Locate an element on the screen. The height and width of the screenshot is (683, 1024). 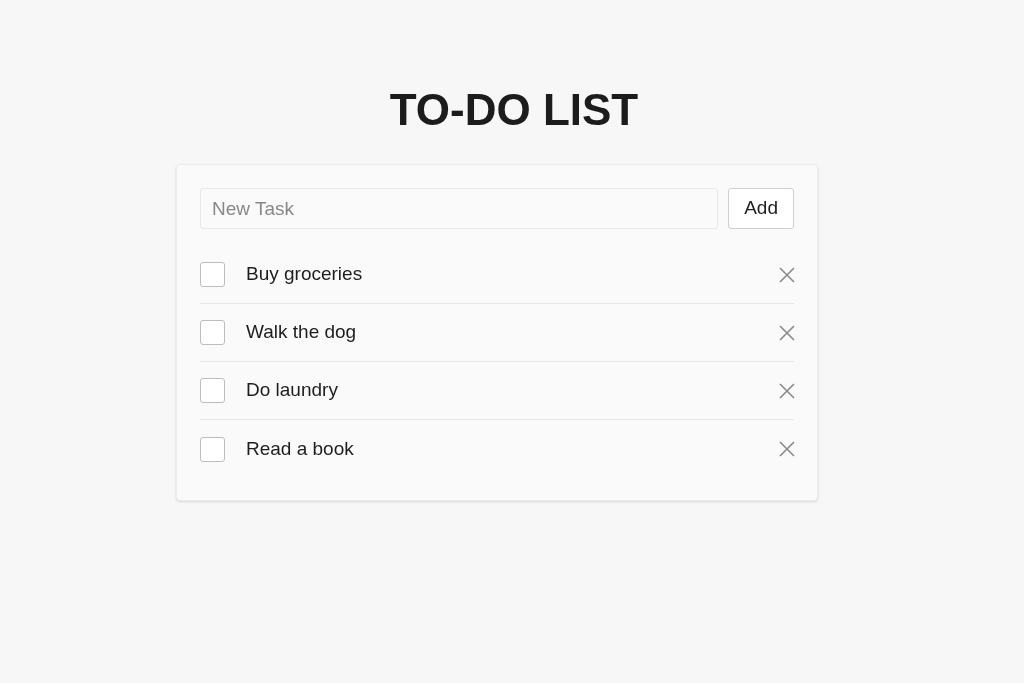
new-task-field: New Task is located at coordinates (459, 208).